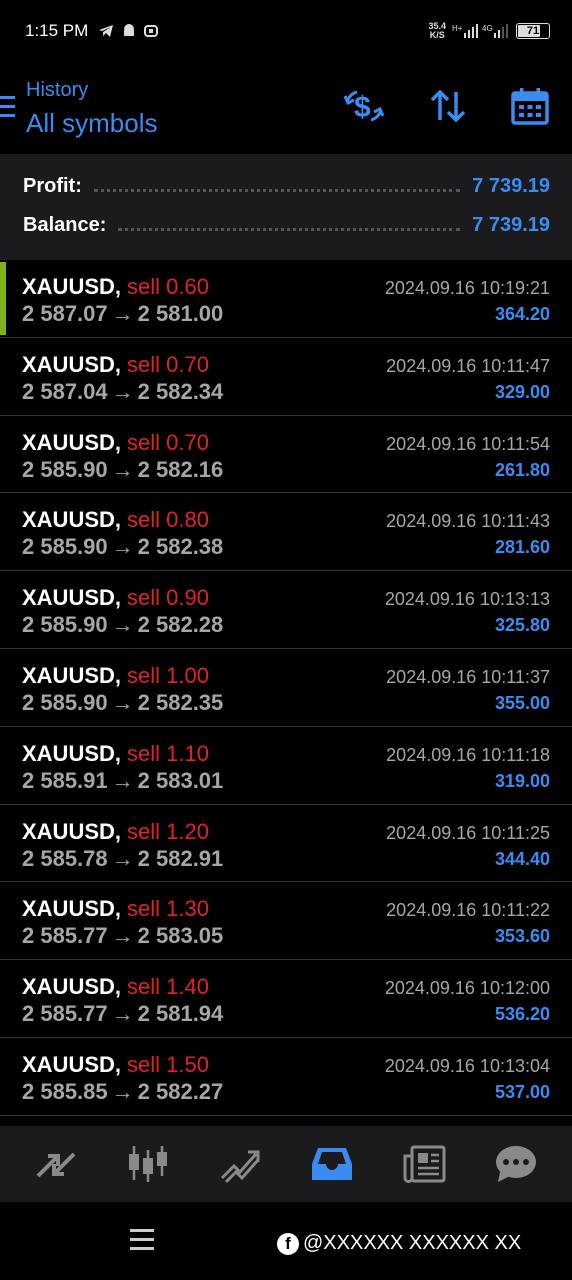  Describe the element at coordinates (180, 858) in the screenshot. I see `deal-close-price: 2 582.91` at that location.